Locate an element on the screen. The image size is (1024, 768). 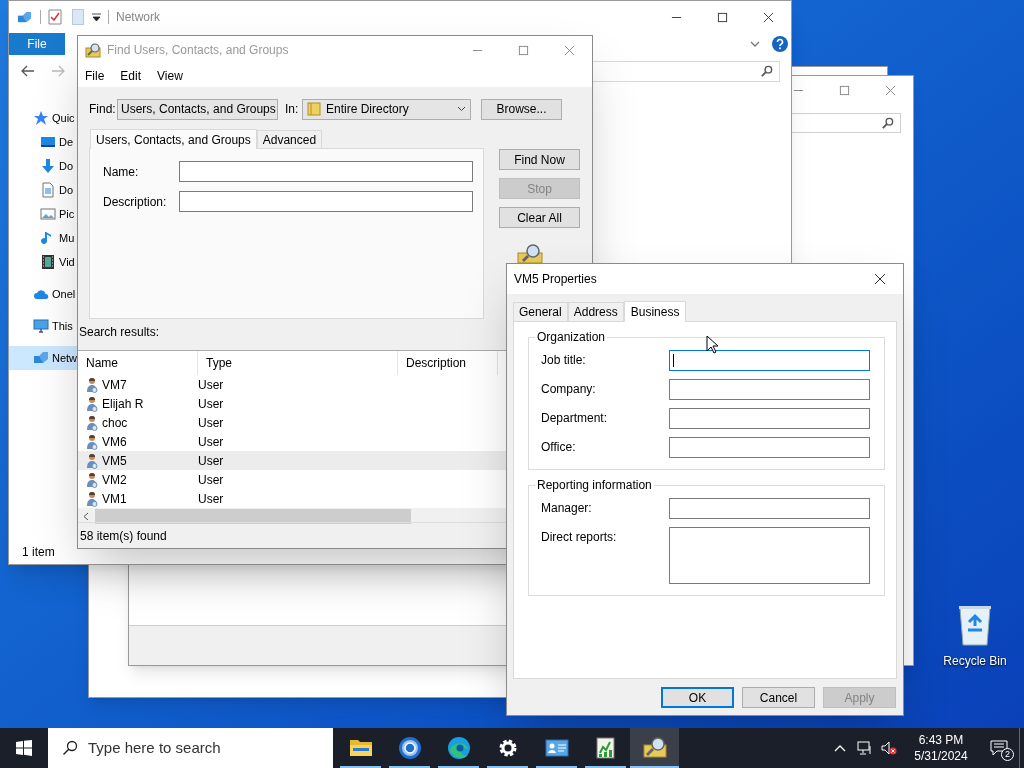
search-placeholder: Type here to search is located at coordinates (154, 747).